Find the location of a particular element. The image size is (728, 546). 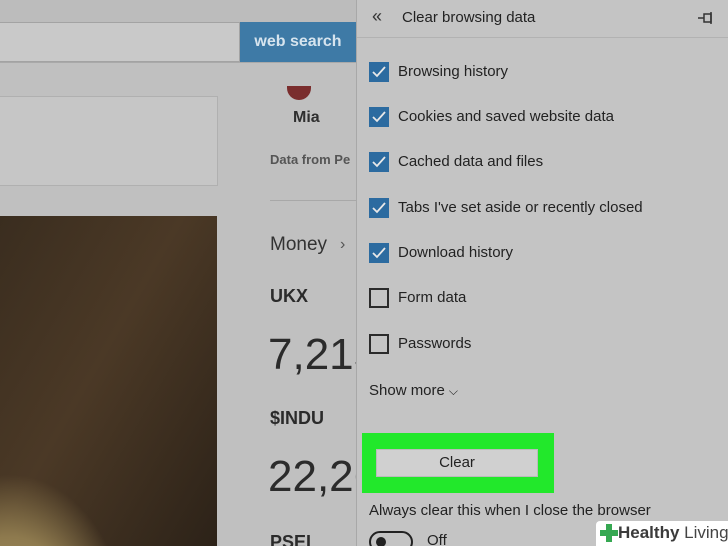

panel-header: « Clear browsing data is located at coordinates (542, 19).